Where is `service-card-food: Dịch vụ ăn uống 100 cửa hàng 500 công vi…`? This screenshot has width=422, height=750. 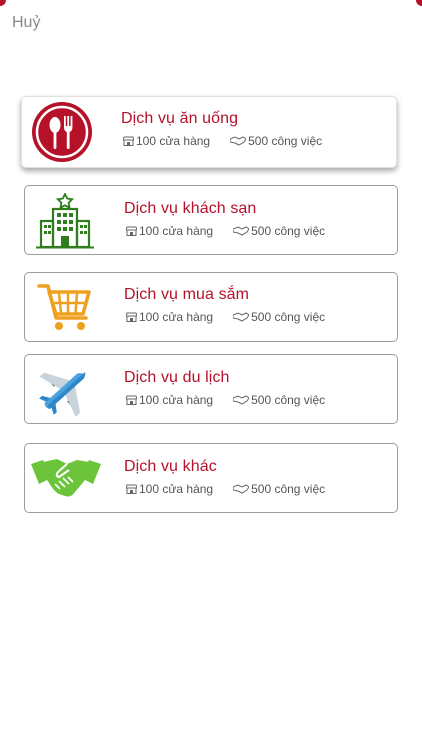 service-card-food: Dịch vụ ăn uống 100 cửa hàng 500 công vi… is located at coordinates (209, 132).